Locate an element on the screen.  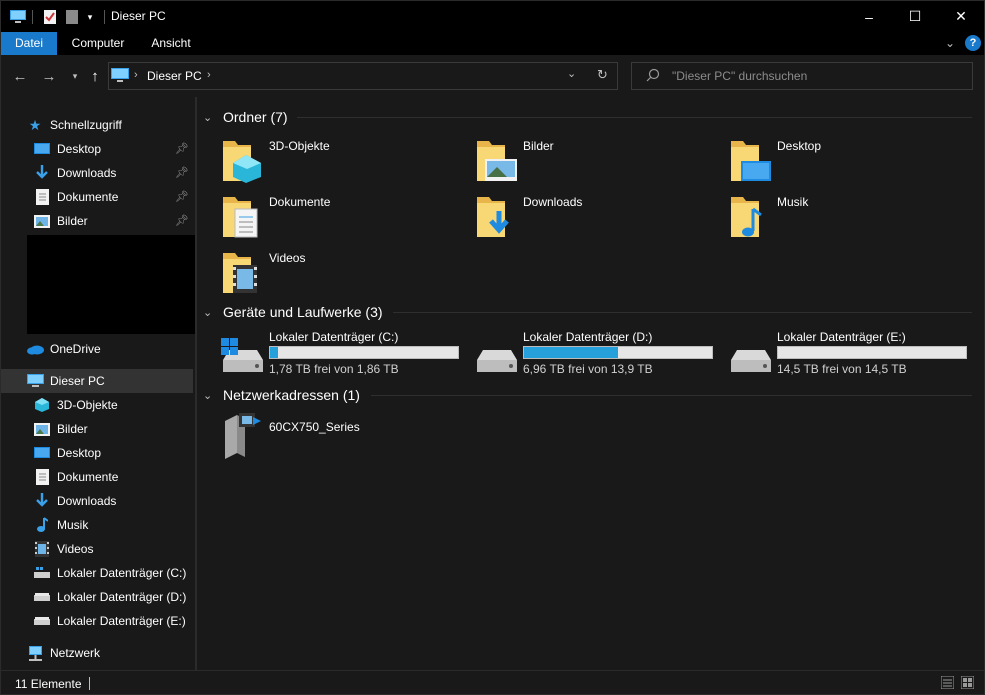
tab-ansicht: Ansicht is located at coordinates (171, 43).